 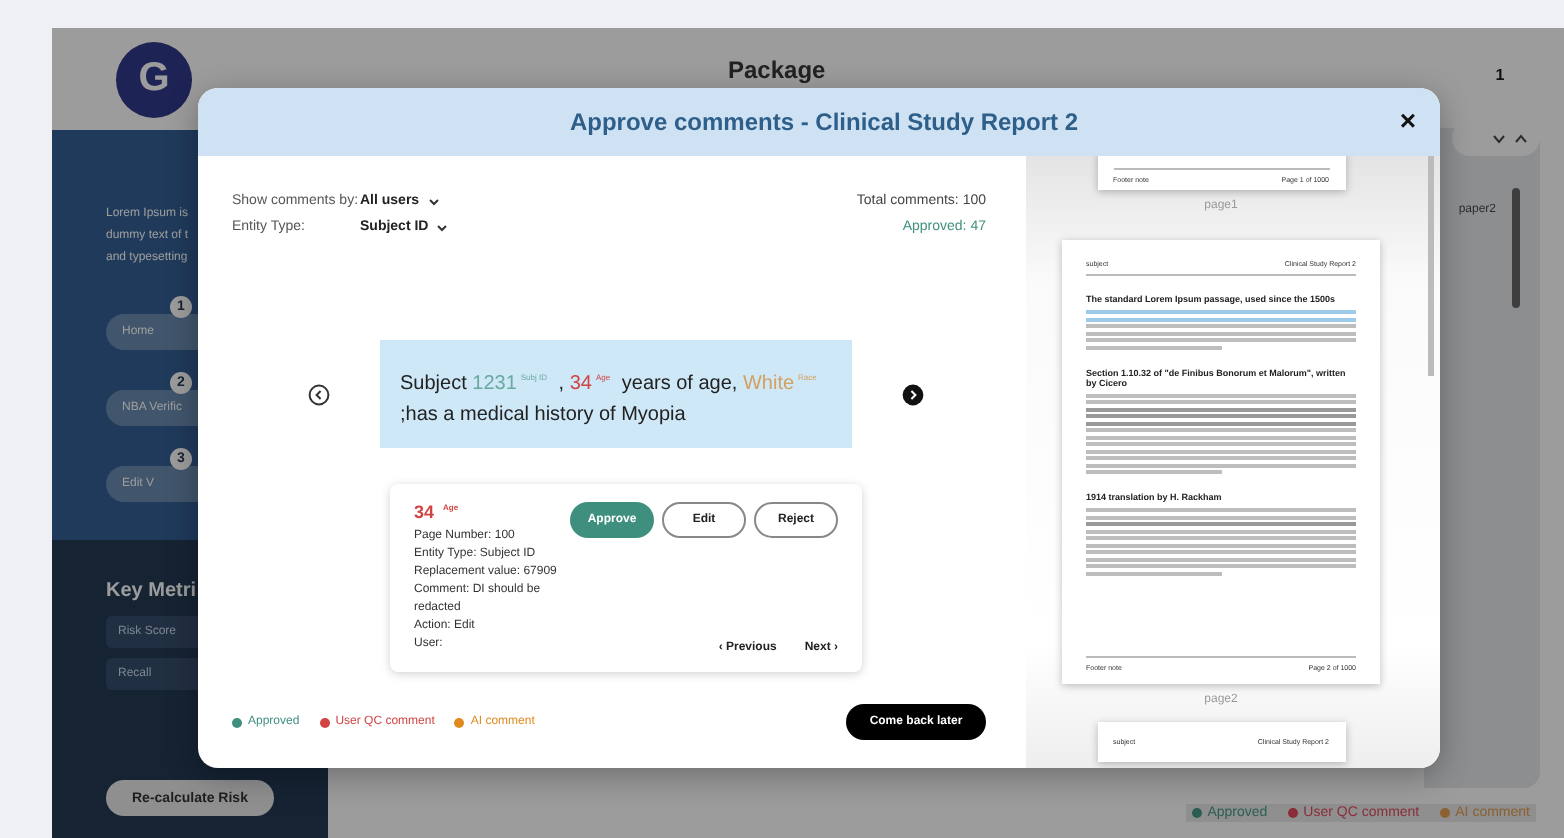 I want to click on page-title: Package, so click(x=777, y=70).